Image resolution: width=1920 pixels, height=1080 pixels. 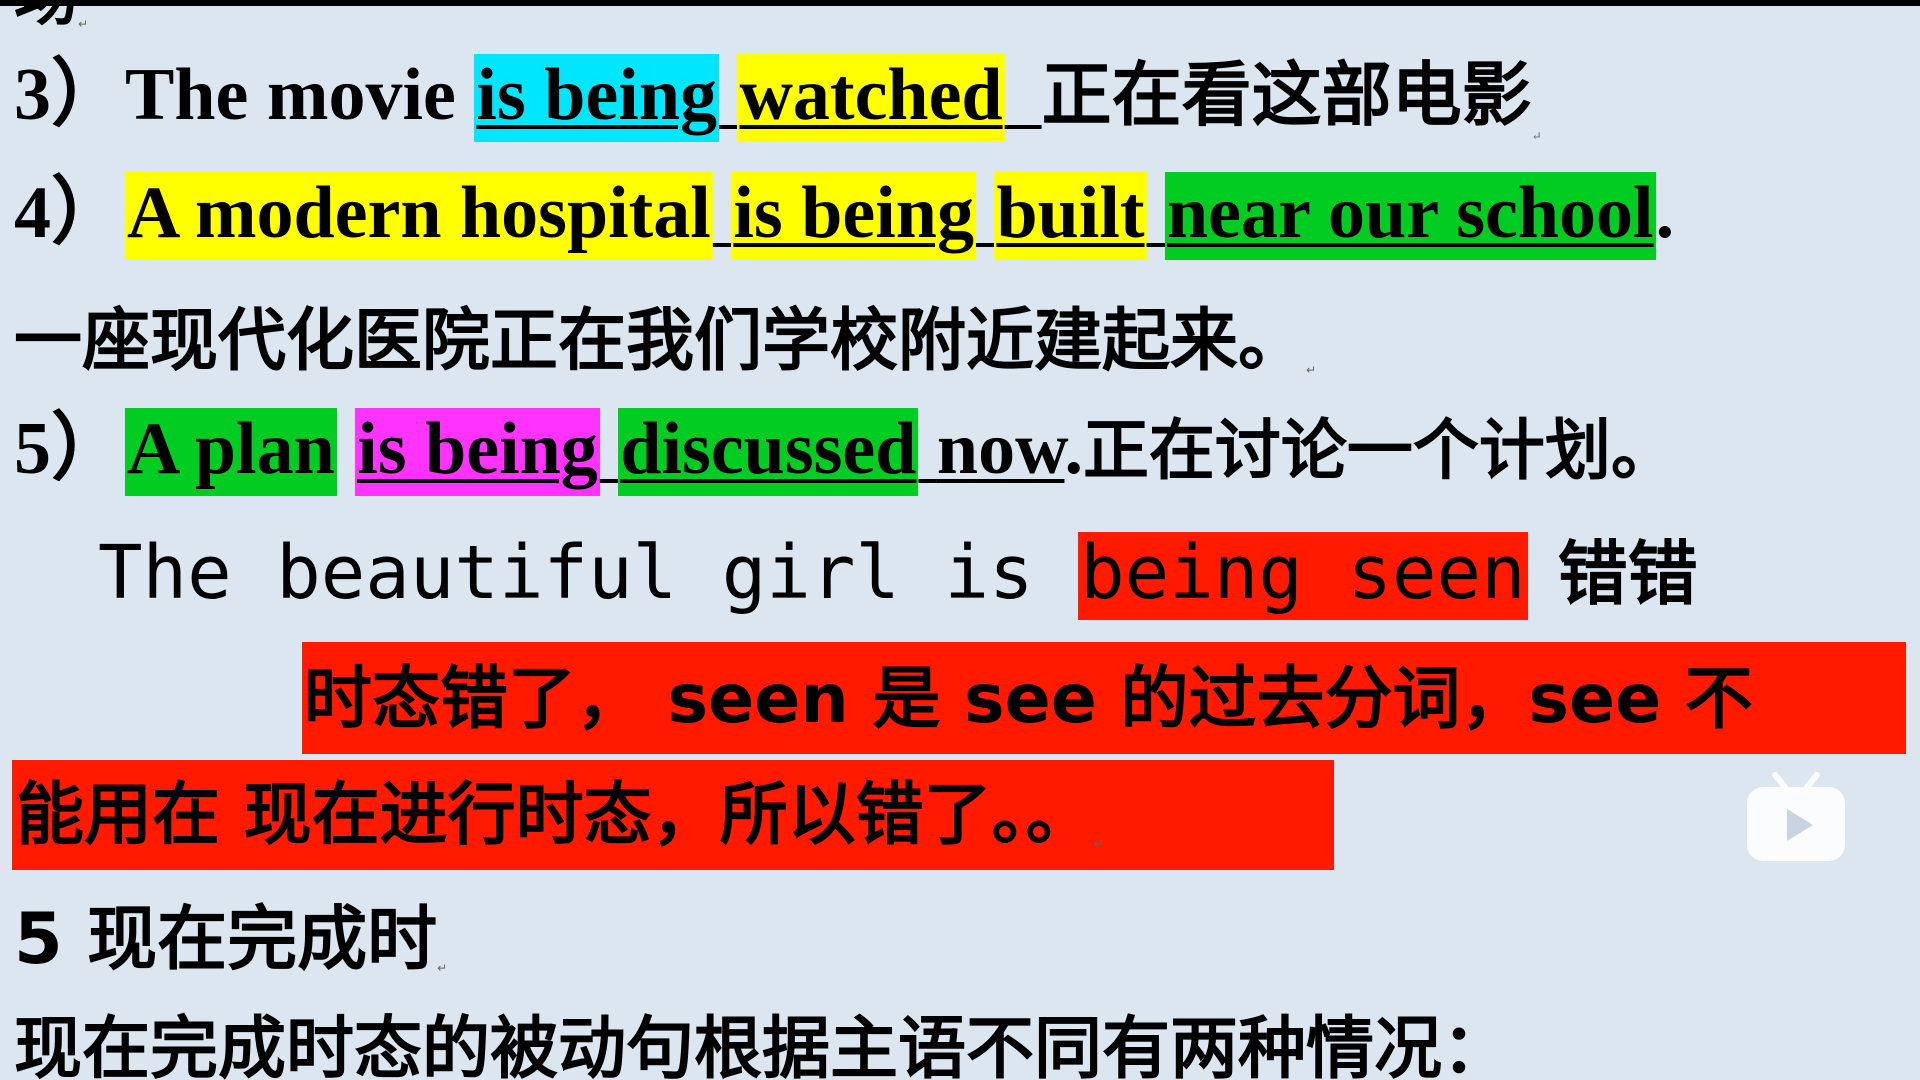 I want to click on example-3-subject: The movie, so click(x=300, y=95).